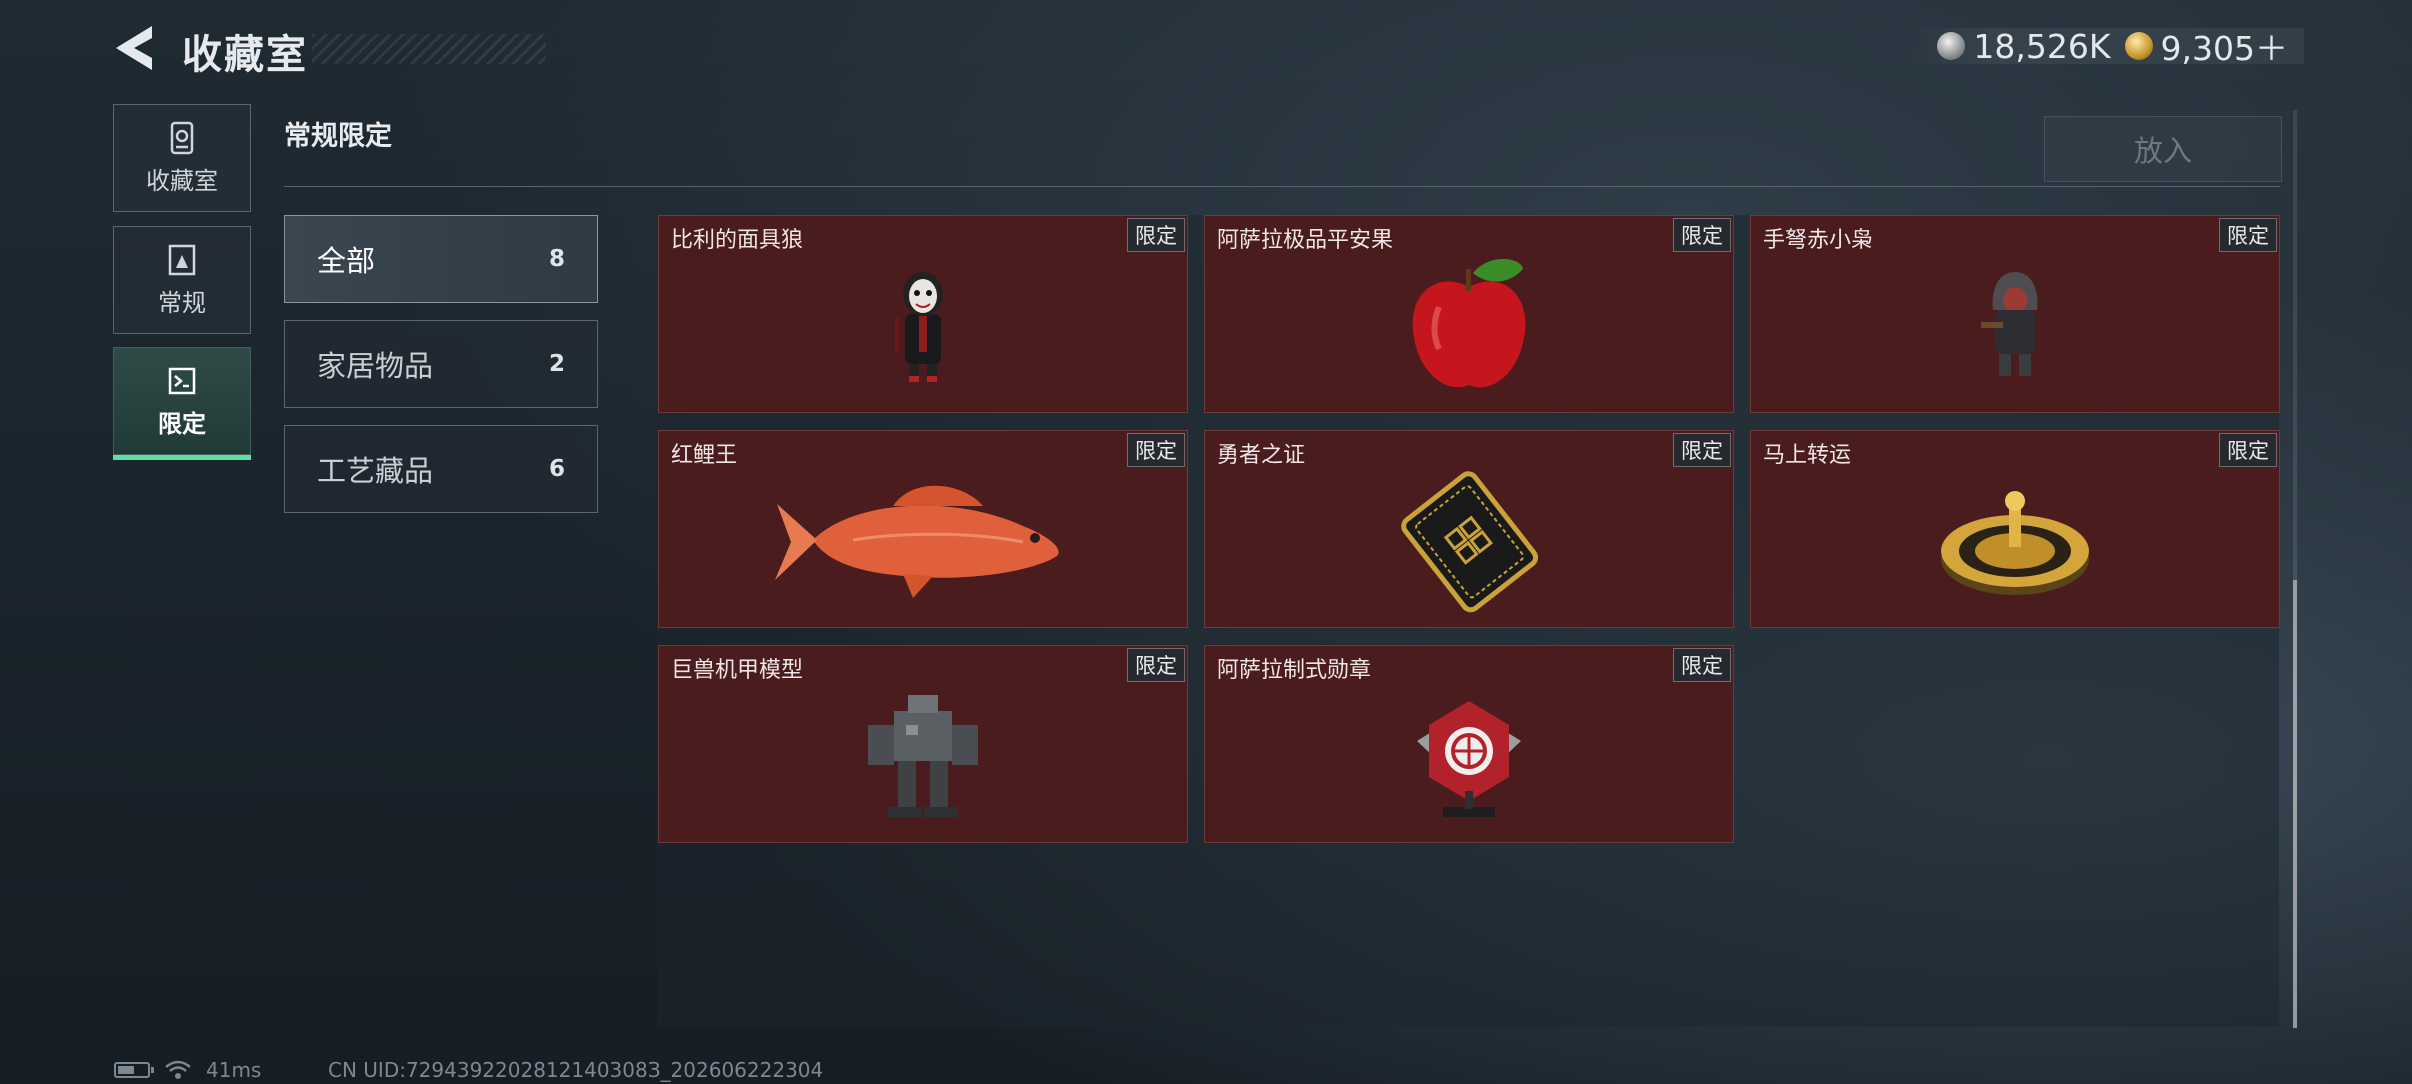 This screenshot has height=1084, width=2412. Describe the element at coordinates (234, 1070) in the screenshot. I see `ping-text: 41ms` at that location.